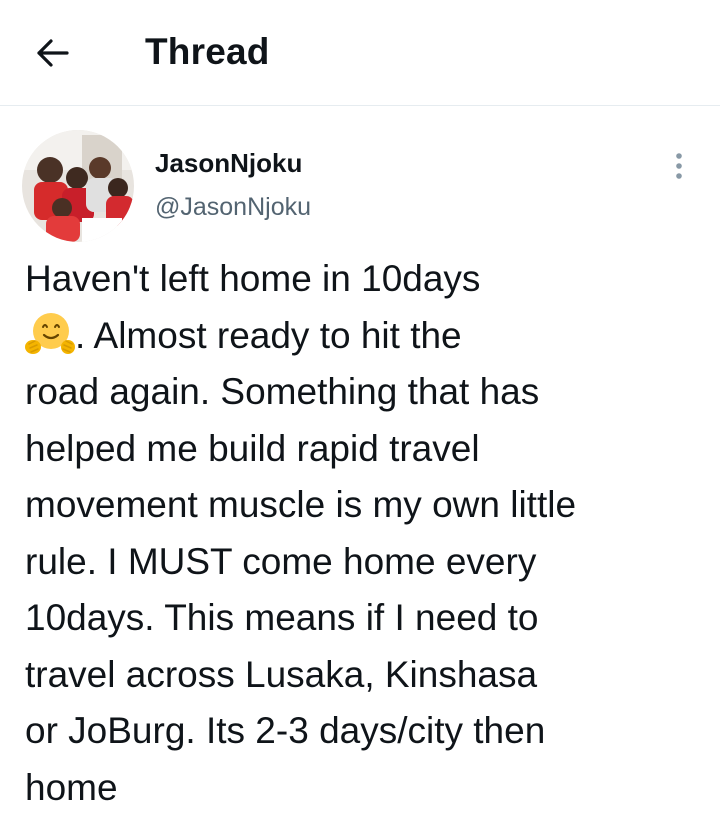 This screenshot has width=720, height=821. I want to click on thread-header: Thread, so click(360, 53).